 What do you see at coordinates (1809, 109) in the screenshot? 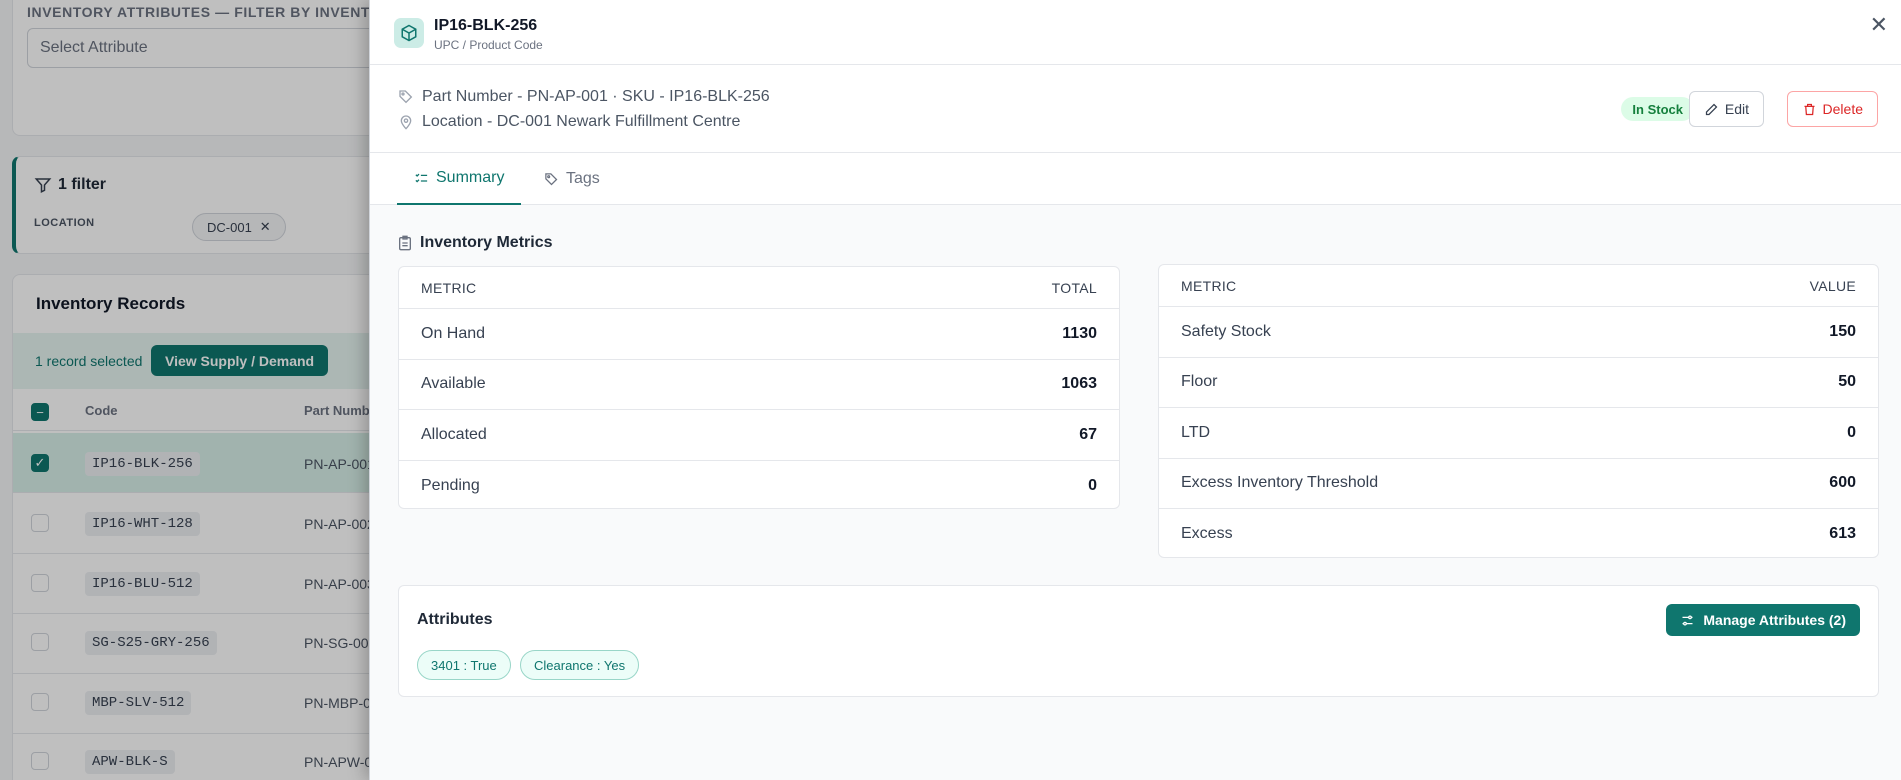
I see `trash-icon` at bounding box center [1809, 109].